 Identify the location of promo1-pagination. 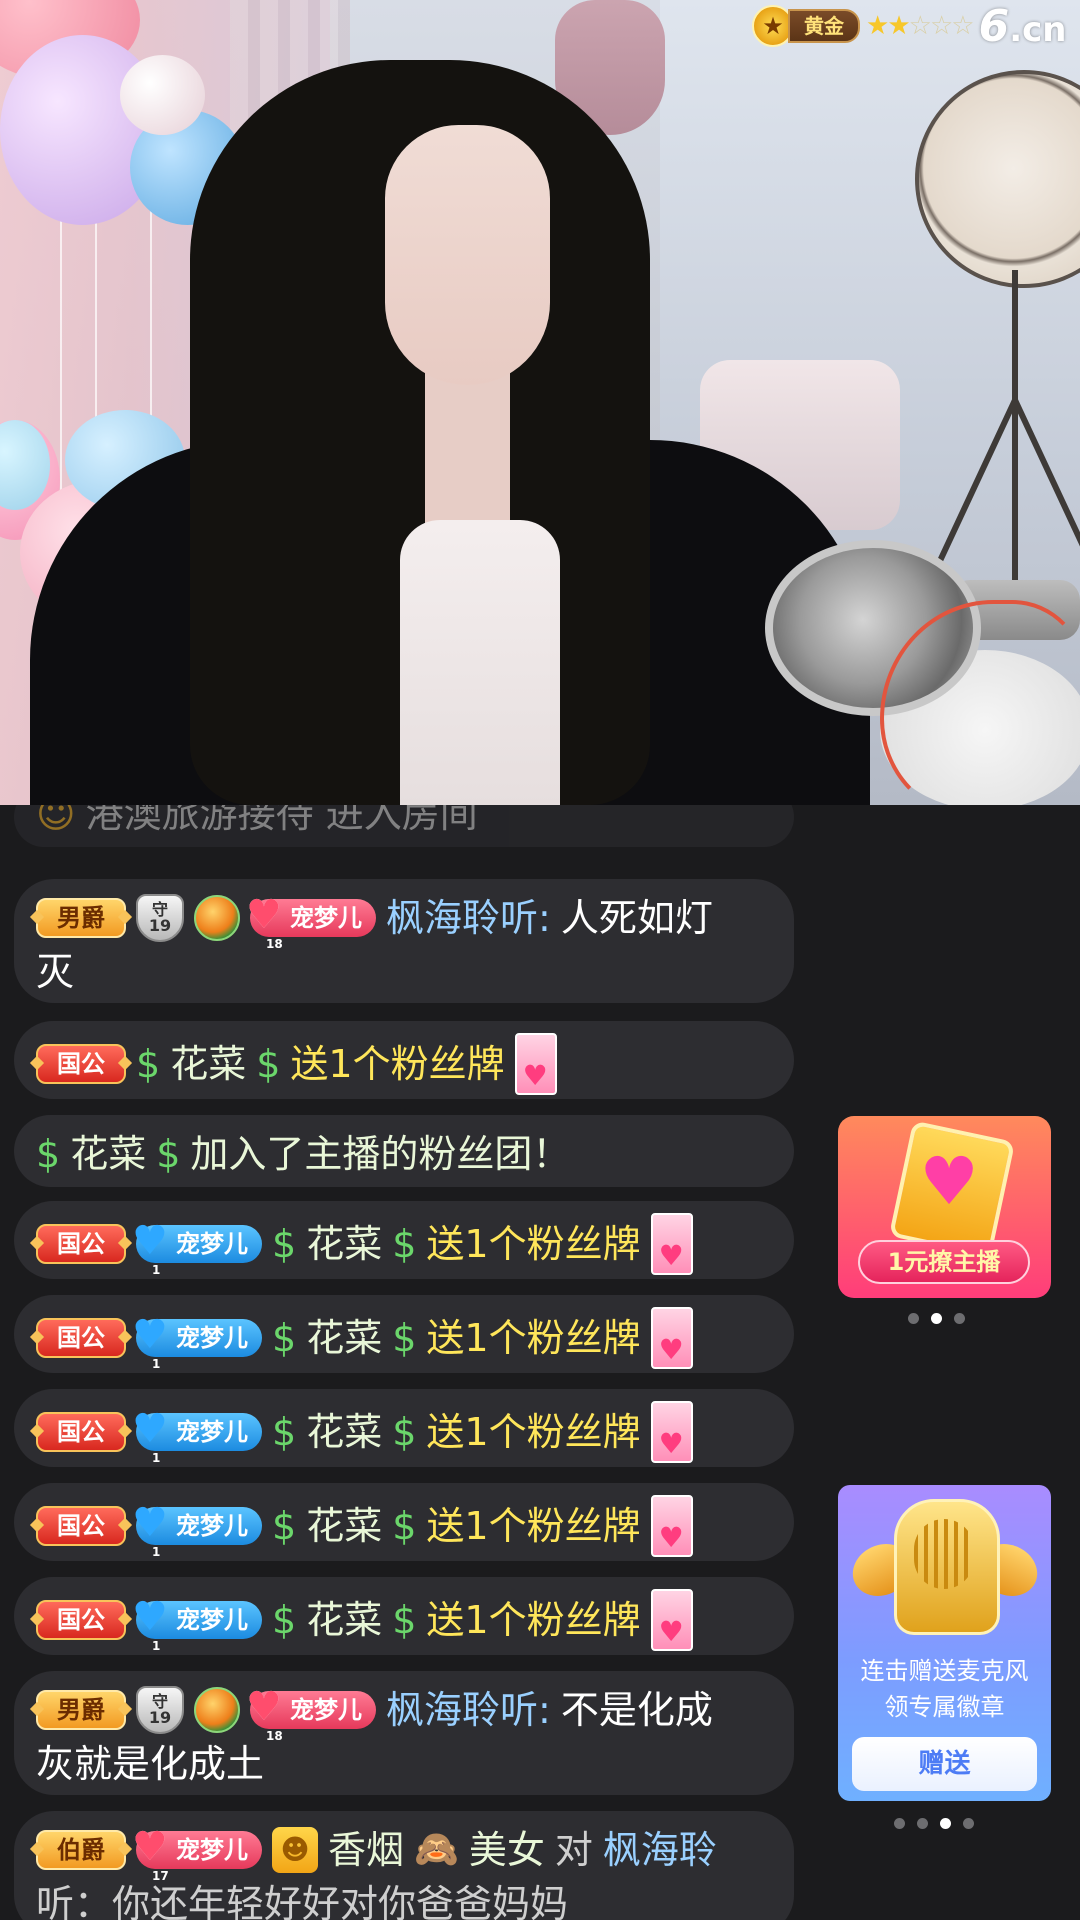
(936, 1318).